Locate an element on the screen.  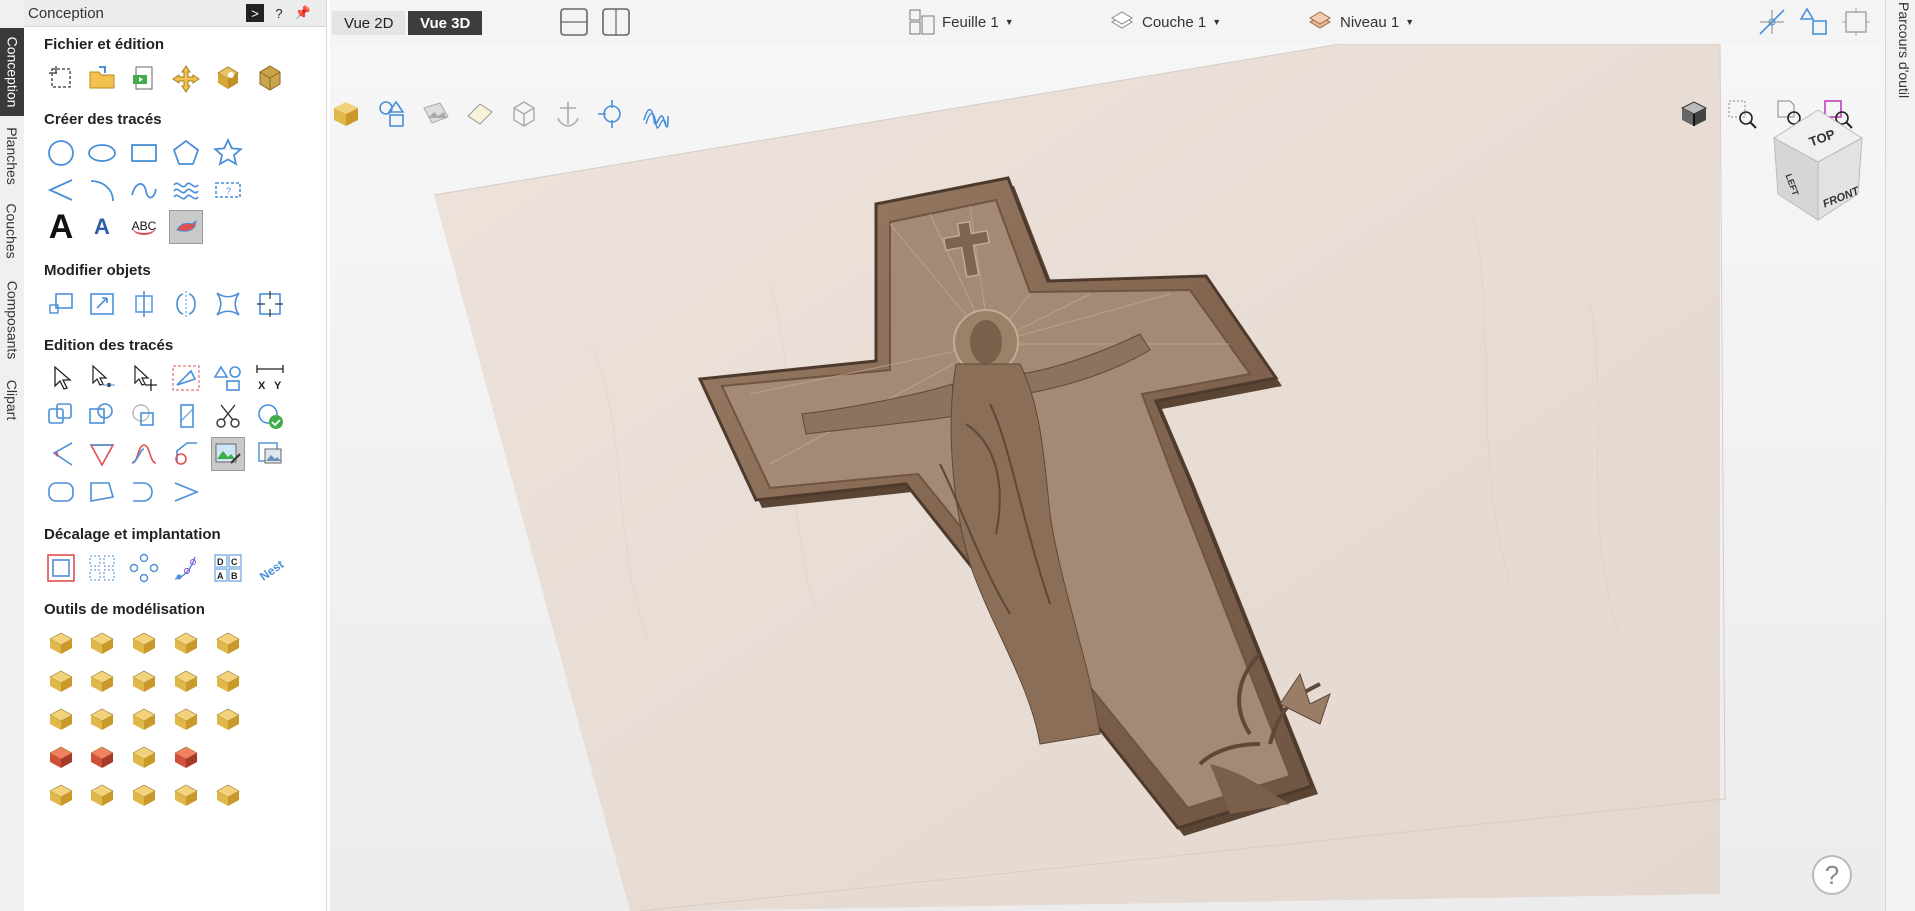
model-tool-scale-model-button is located at coordinates (102, 795).